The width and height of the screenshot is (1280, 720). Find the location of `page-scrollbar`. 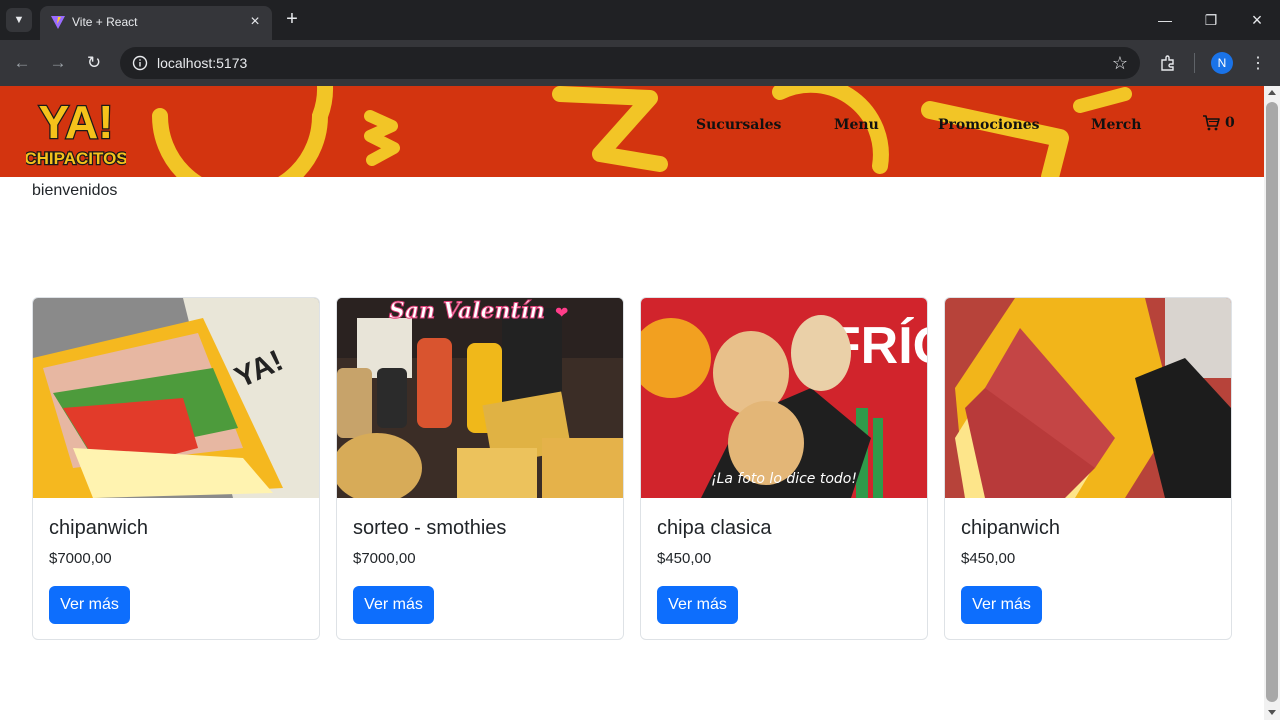

page-scrollbar is located at coordinates (1272, 403).